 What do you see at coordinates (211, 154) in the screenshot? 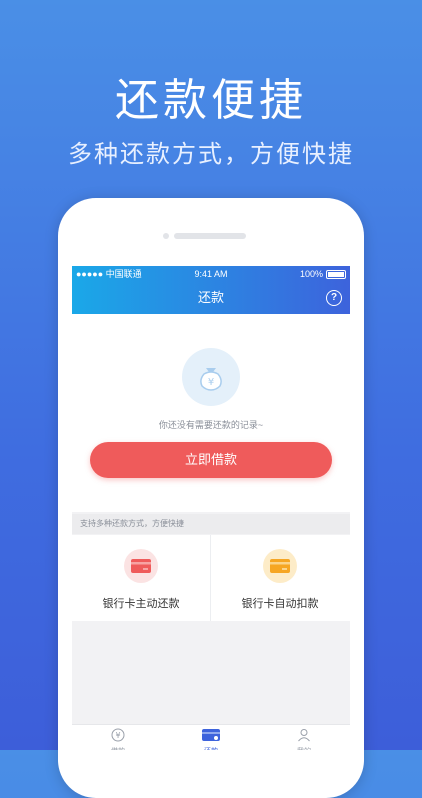
I see `hero-subtitle: 多种还款方式，方便快捷` at bounding box center [211, 154].